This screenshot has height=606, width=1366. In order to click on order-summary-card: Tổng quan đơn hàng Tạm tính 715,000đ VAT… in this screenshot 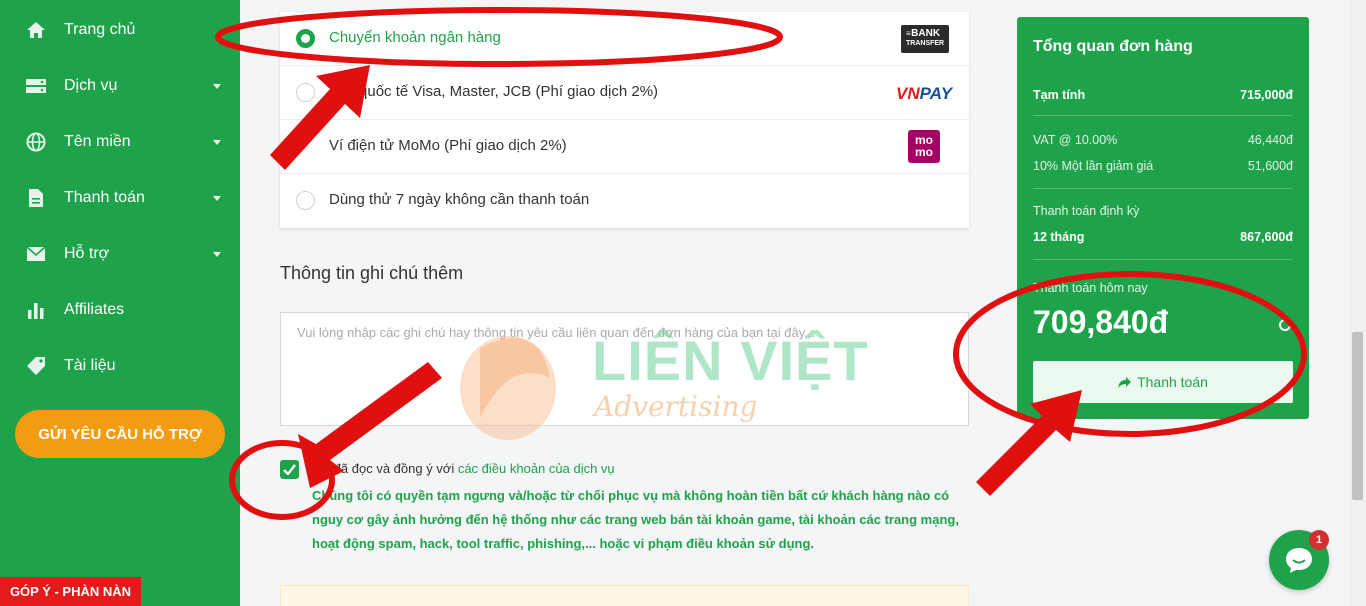, I will do `click(1163, 218)`.